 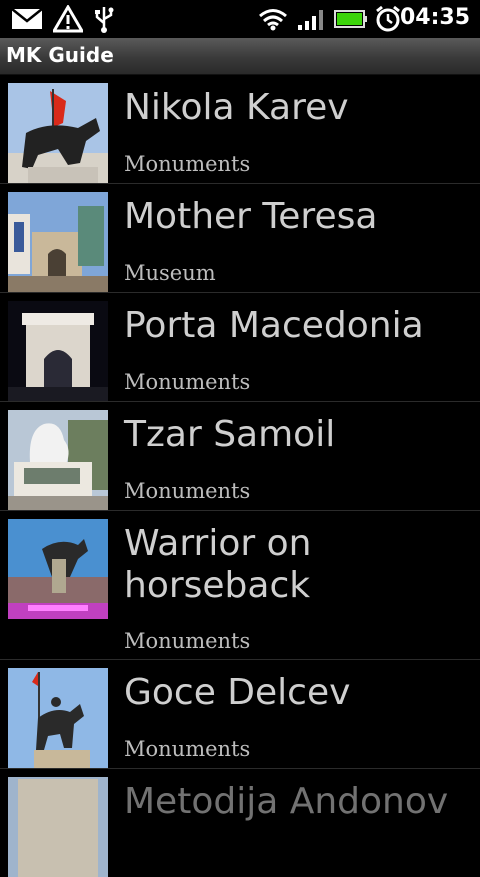 I want to click on list-item: Goce Delcev Monuments, so click(x=240, y=714).